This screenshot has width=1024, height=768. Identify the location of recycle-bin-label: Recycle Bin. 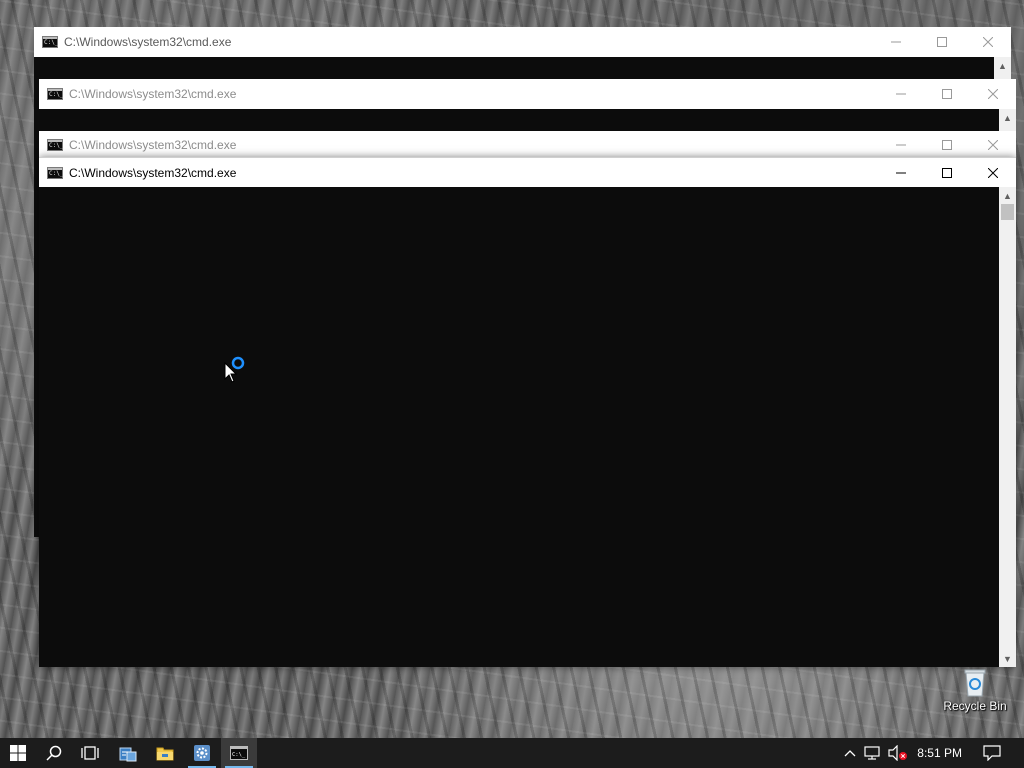
(975, 706).